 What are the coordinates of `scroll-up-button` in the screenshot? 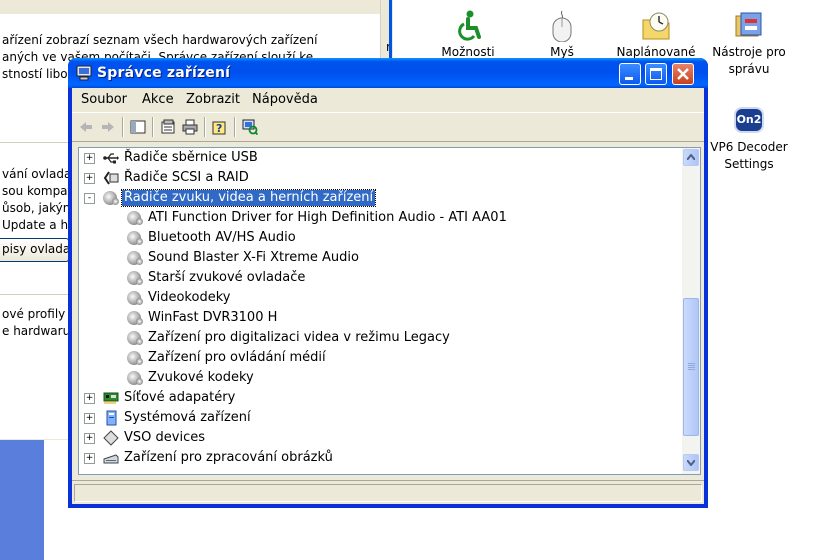 It's located at (691, 157).